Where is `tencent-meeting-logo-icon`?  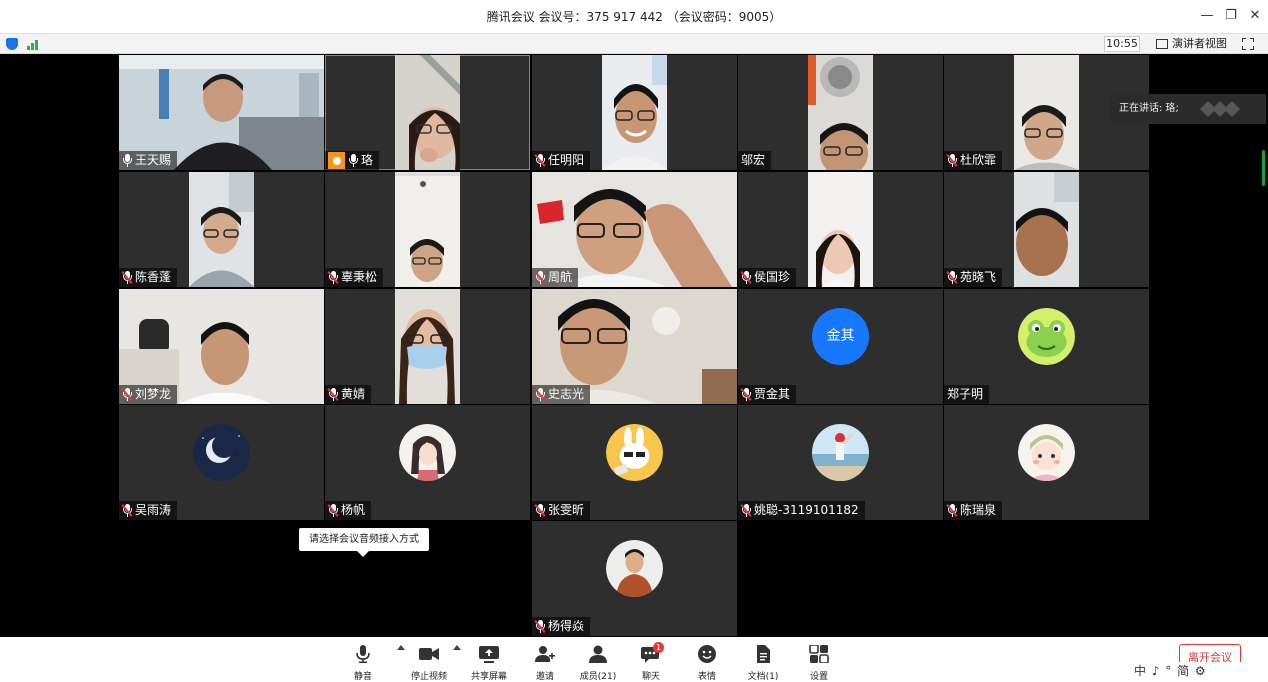
tencent-meeting-logo-icon is located at coordinates (1220, 109).